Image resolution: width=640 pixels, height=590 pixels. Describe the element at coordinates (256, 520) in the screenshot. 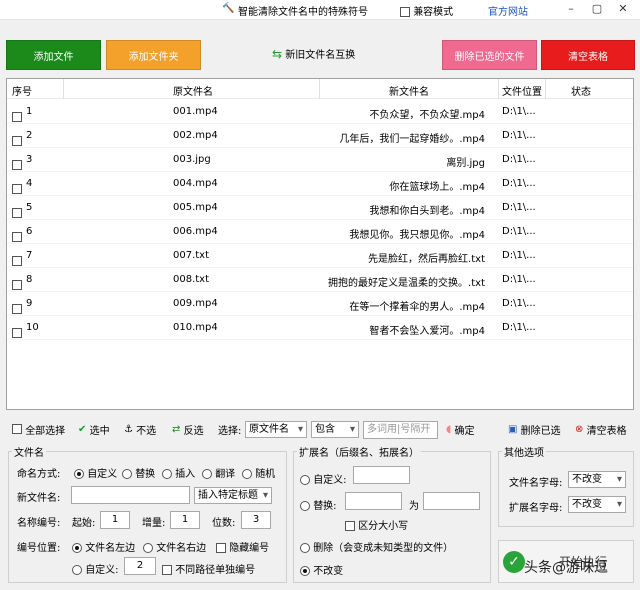

I see `digits-input: 3` at that location.